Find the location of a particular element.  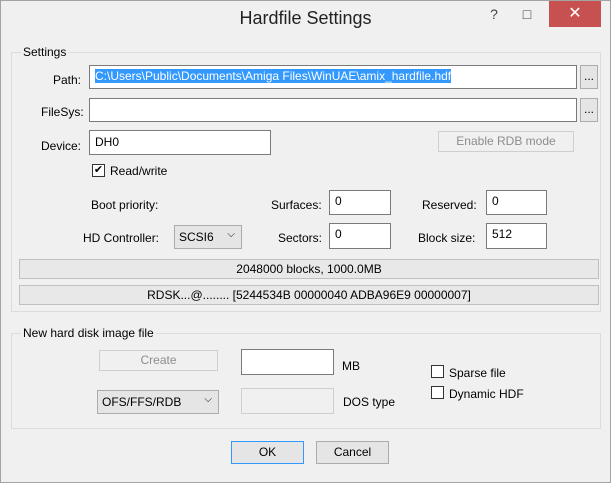

readwrite-label: Read/write is located at coordinates (139, 171).